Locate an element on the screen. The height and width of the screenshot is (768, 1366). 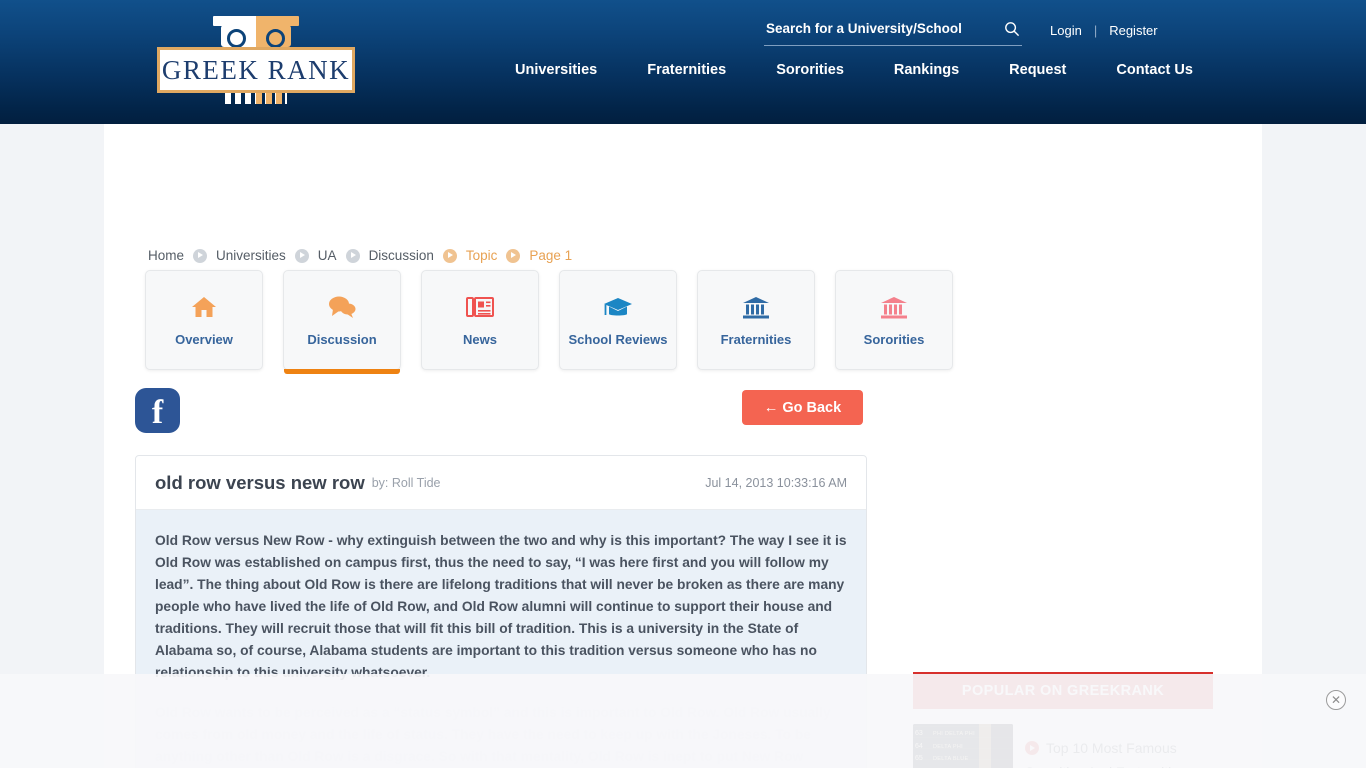
logo-text: GREEK RANK is located at coordinates (256, 69).